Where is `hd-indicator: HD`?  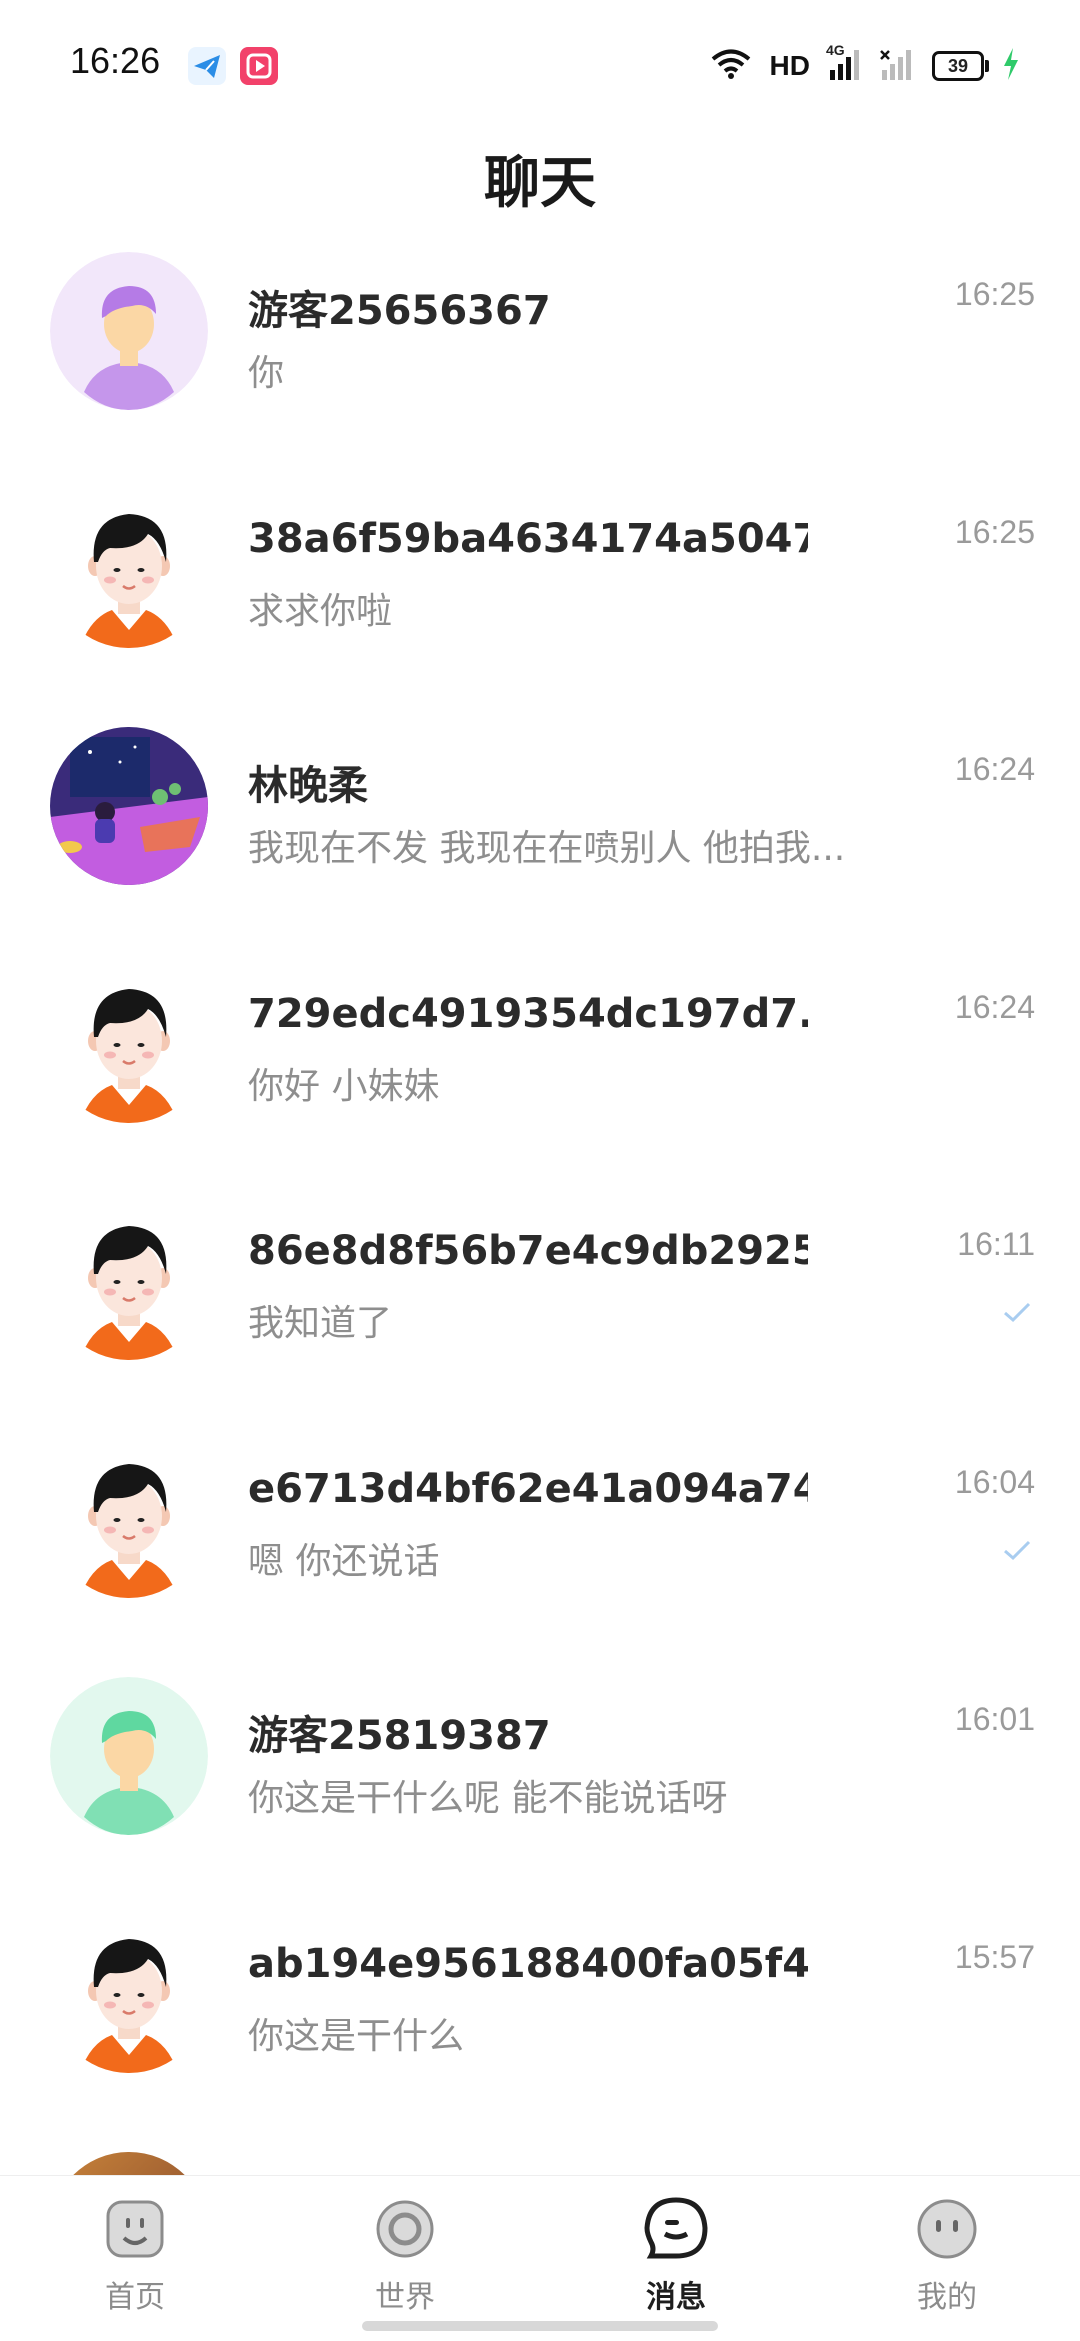
hd-indicator: HD is located at coordinates (789, 65).